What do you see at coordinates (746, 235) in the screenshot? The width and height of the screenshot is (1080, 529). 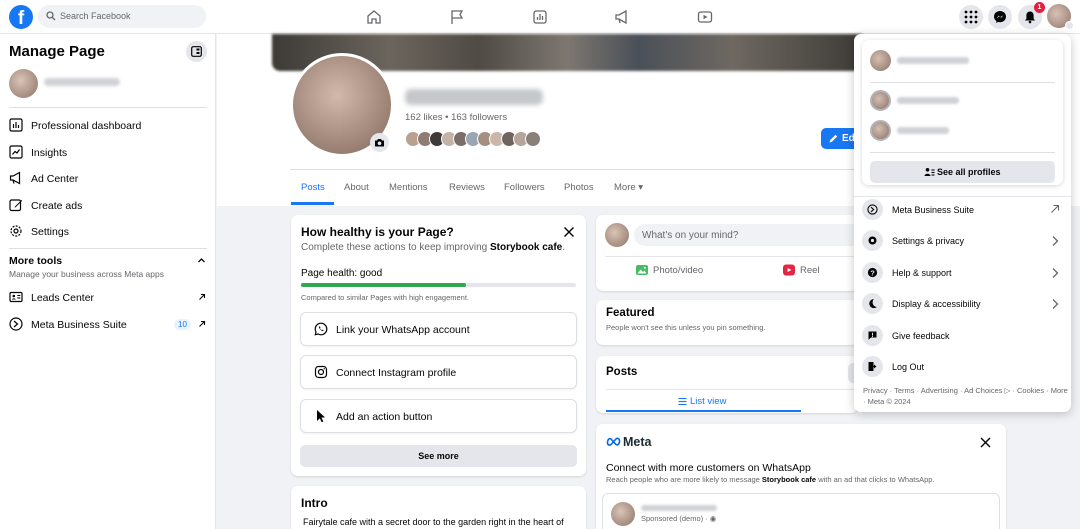 I see `whats-on-your-mind-input: What's on your mind?` at bounding box center [746, 235].